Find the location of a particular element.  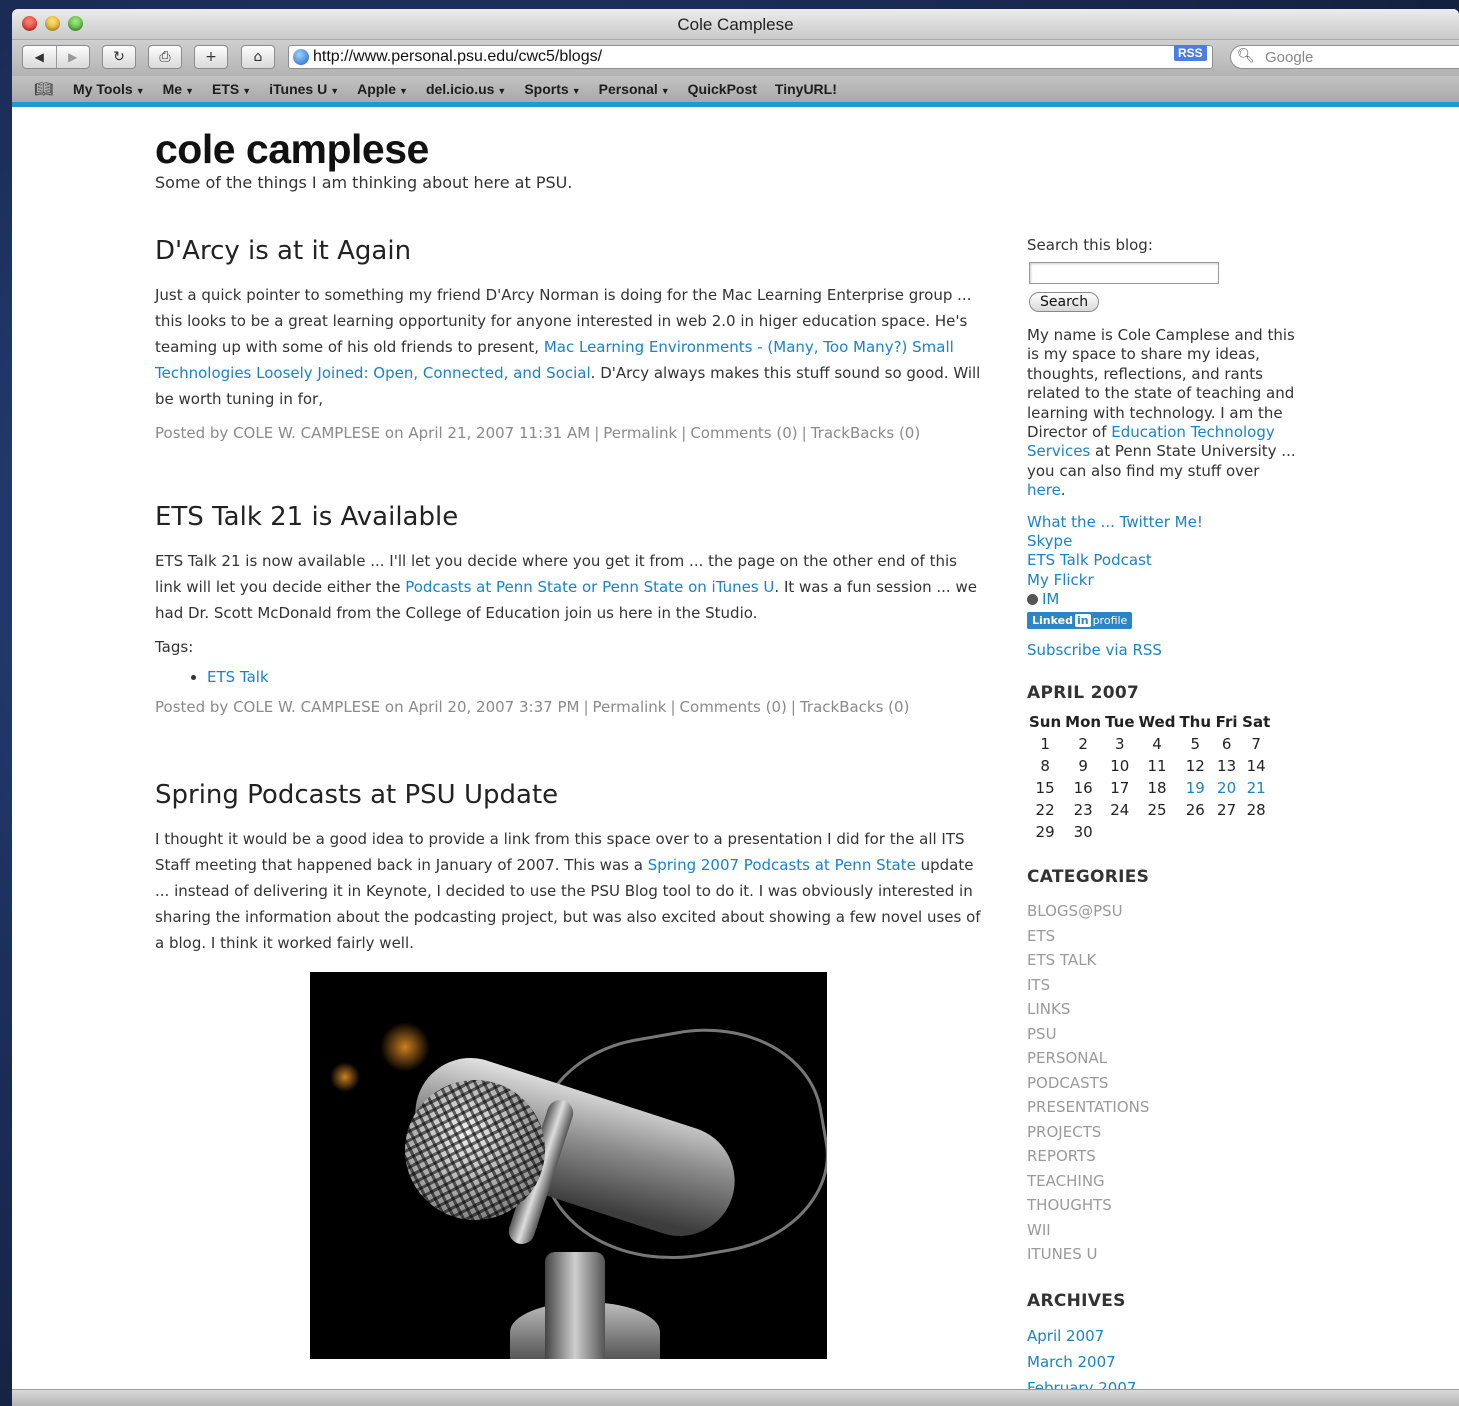

calendar-day: 23 is located at coordinates (1083, 810).